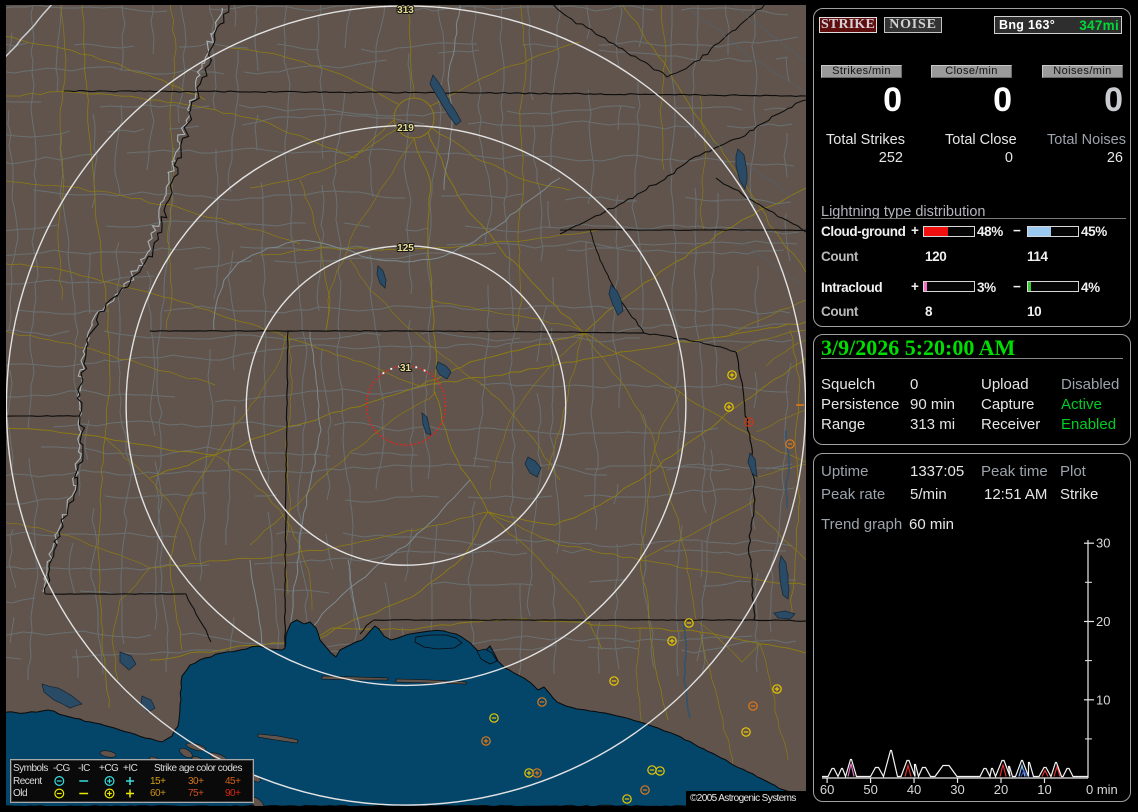 Image resolution: width=1138 pixels, height=812 pixels. I want to click on svg-text: 60, so click(827, 789).